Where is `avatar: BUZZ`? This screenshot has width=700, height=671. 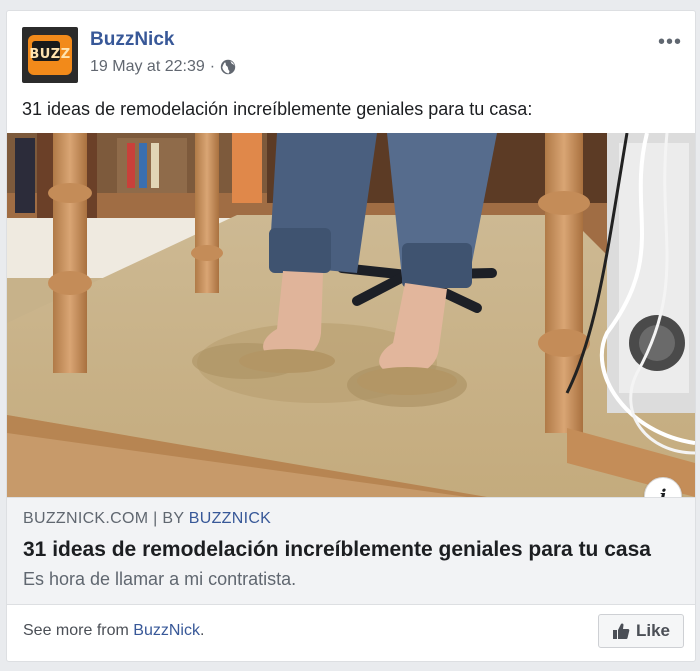 avatar: BUZZ is located at coordinates (50, 55).